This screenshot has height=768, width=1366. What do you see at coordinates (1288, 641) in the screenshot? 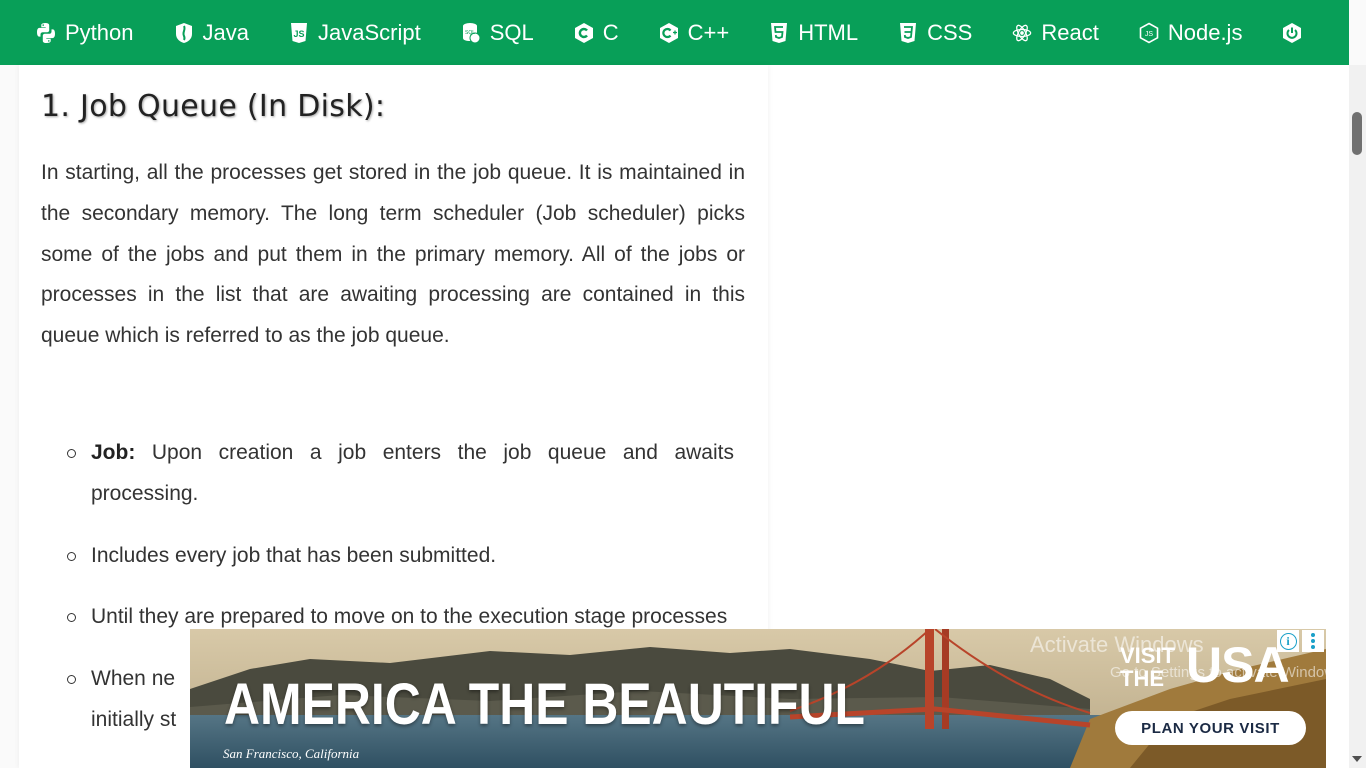
I see `ad-info-icon: i` at bounding box center [1288, 641].